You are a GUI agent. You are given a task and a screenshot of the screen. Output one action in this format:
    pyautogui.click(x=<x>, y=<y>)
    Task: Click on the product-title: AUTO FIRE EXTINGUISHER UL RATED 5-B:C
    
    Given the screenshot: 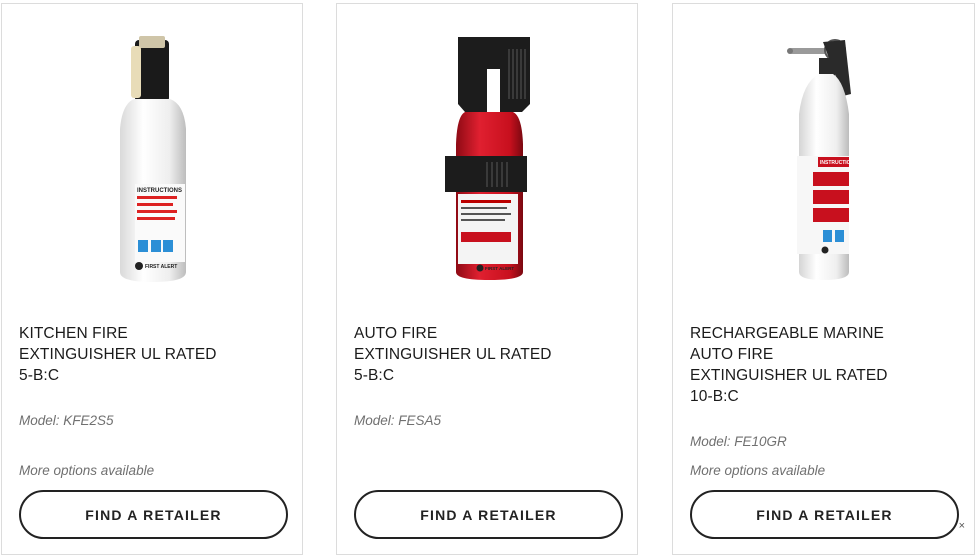 What is the action you would take?
    pyautogui.click(x=459, y=354)
    